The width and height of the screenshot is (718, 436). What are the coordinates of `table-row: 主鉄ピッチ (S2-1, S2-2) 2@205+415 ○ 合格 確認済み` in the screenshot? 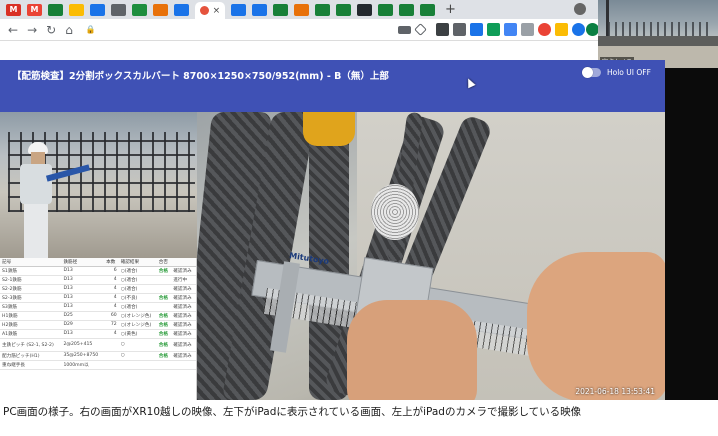 It's located at (98, 345).